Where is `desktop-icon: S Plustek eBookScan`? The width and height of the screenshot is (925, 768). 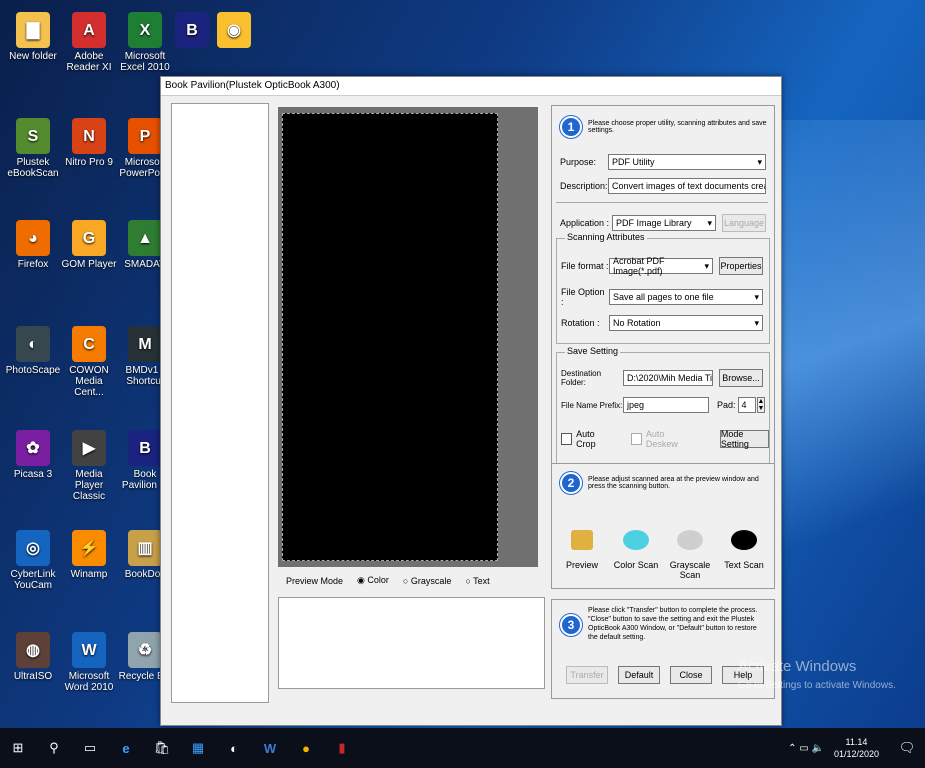
desktop-icon: S Plustek eBookScan is located at coordinates (33, 148).